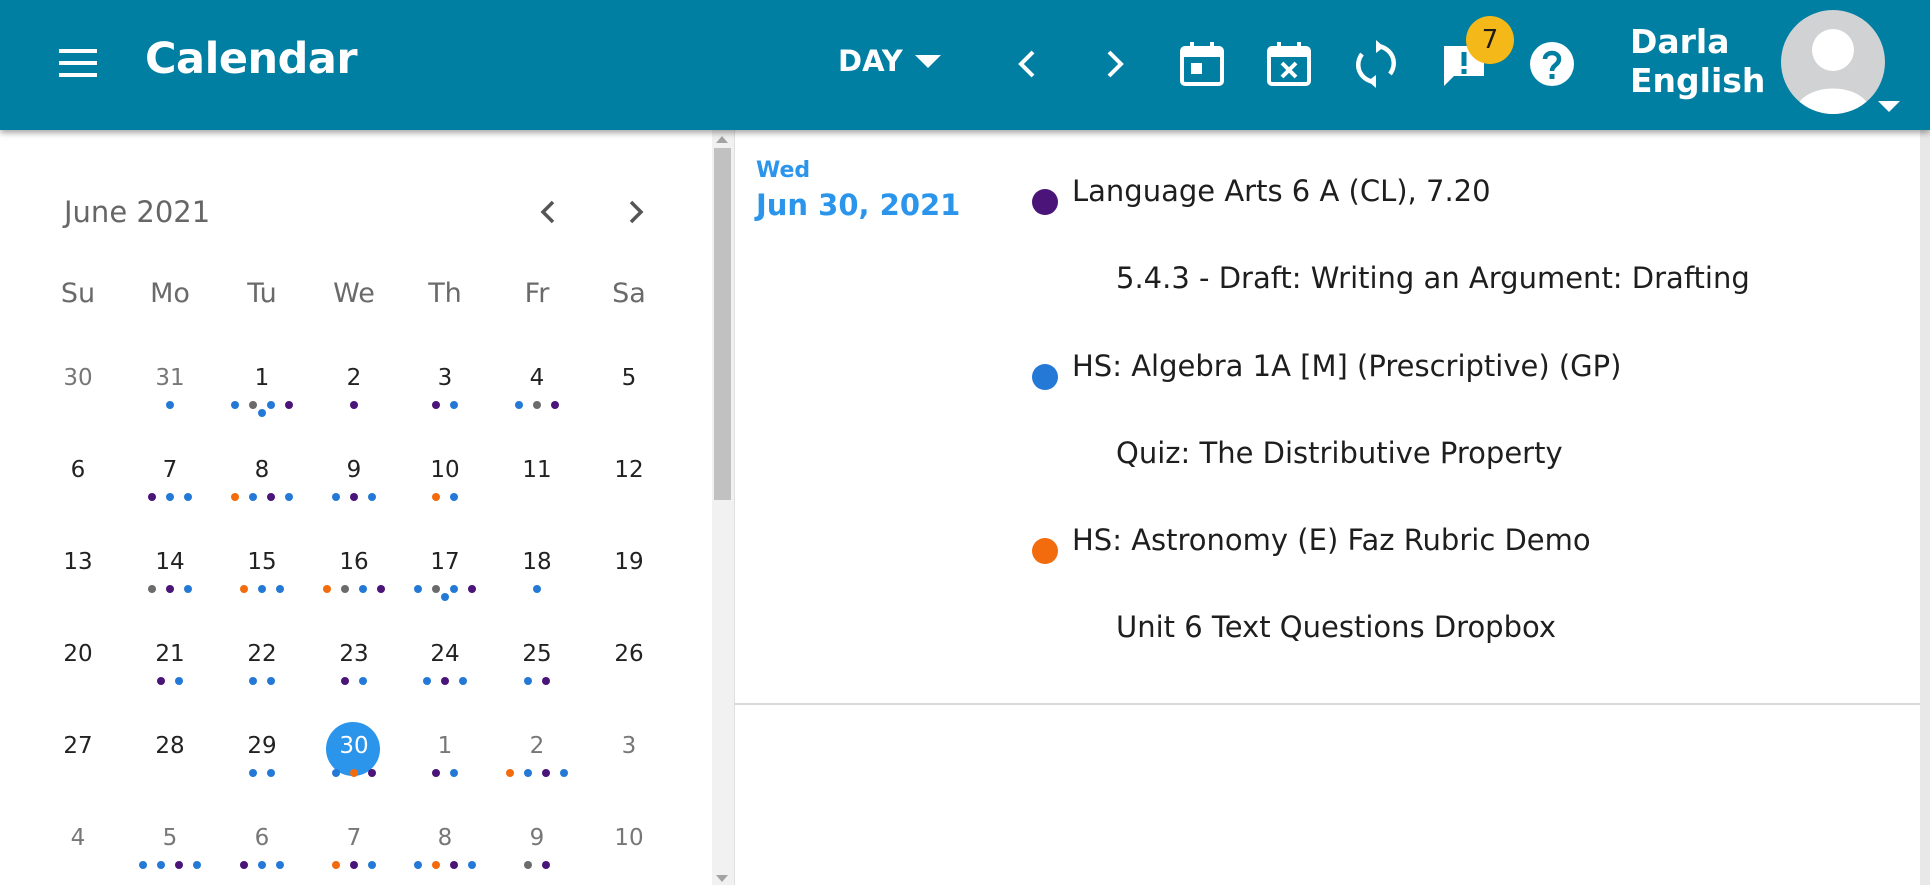 The image size is (1930, 885). Describe the element at coordinates (889, 61) in the screenshot. I see `view-mode-dropdown: DAY` at that location.